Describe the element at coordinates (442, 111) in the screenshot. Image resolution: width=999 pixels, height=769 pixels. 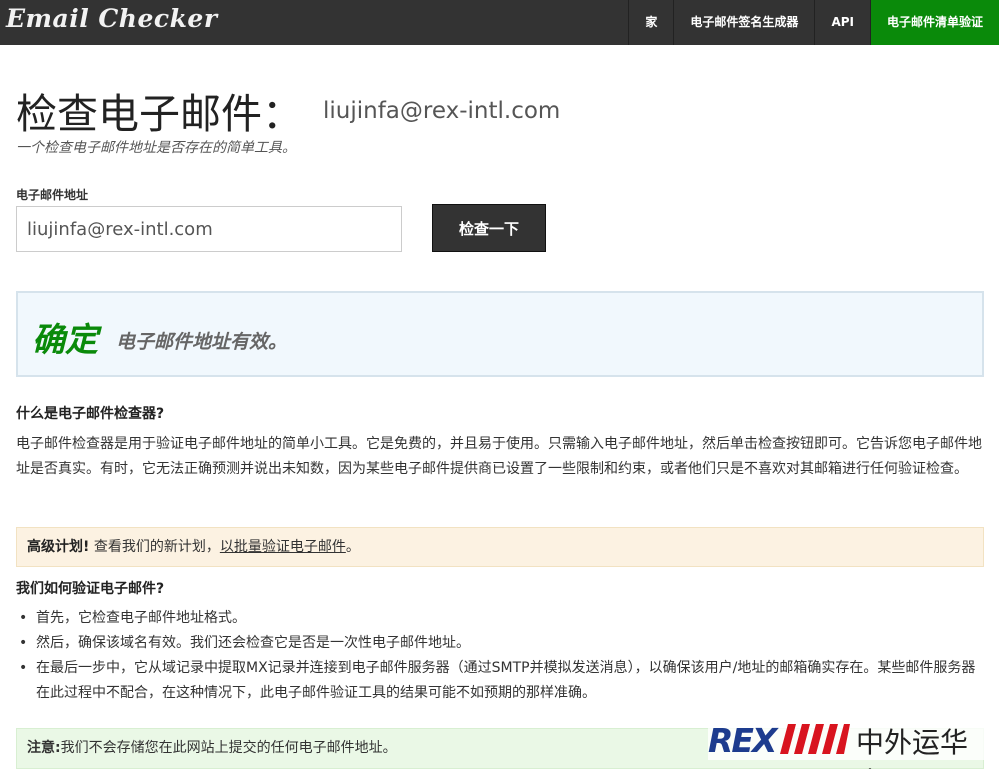
I see `checked-email: liujinfa@rex-intl.com` at that location.